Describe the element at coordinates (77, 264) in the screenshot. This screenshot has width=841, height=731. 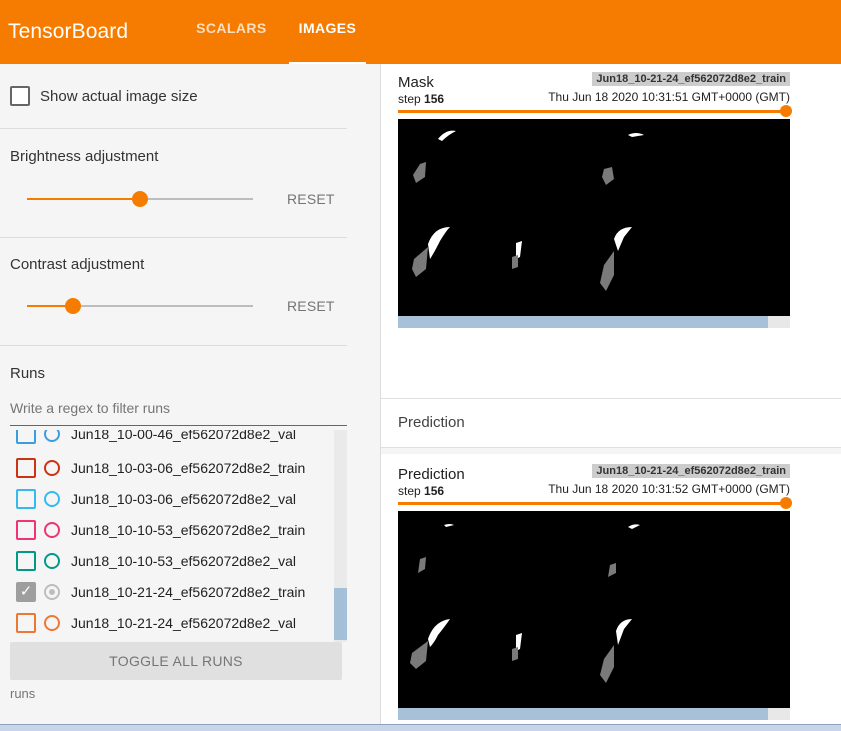
I see `contrast-label: Contrast adjustment` at that location.